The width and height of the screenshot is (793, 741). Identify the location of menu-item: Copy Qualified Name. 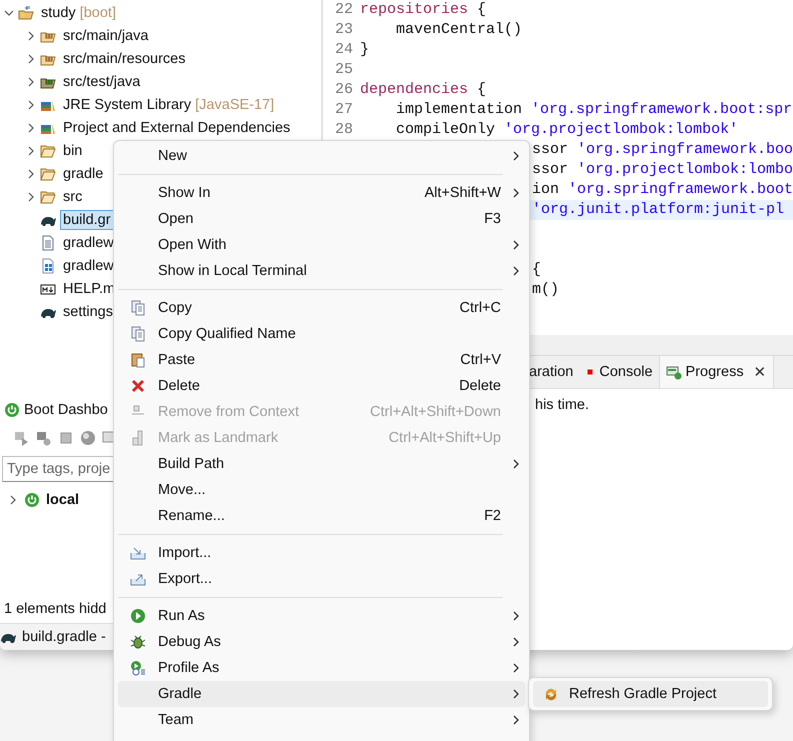
(321, 334).